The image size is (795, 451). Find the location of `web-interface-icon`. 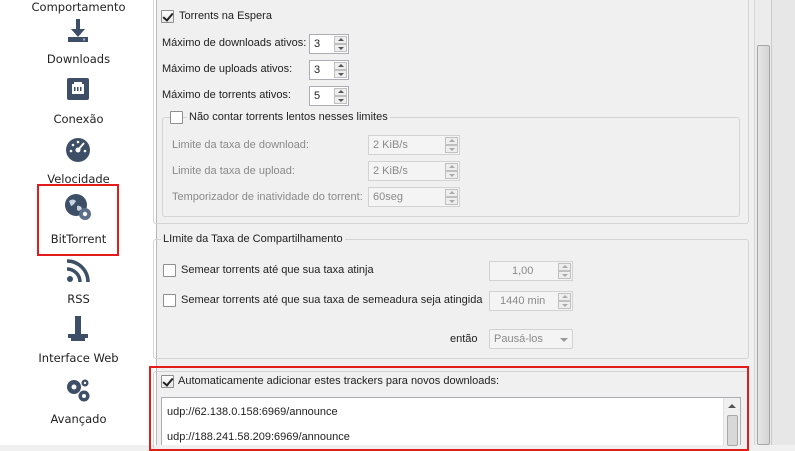

web-interface-icon is located at coordinates (78, 328).